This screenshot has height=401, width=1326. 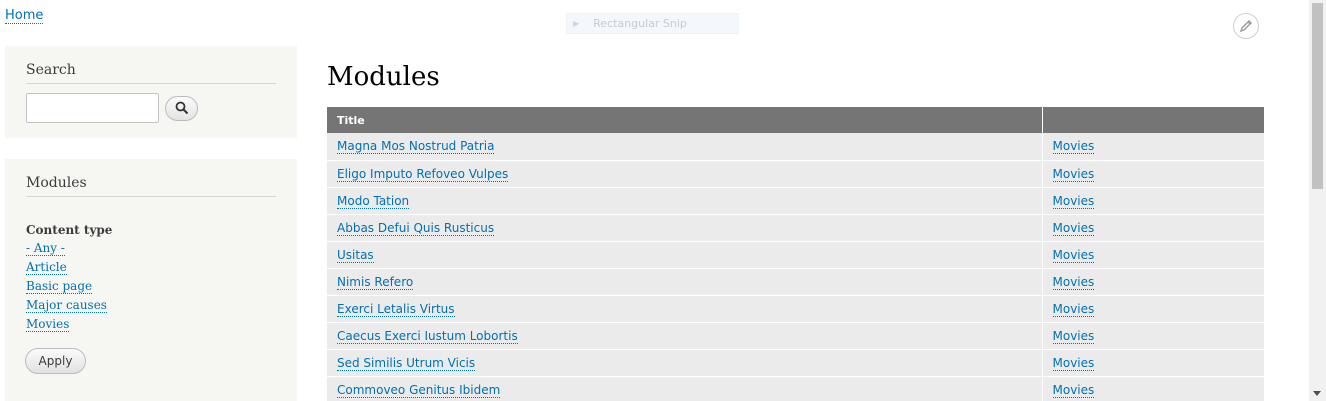 I want to click on node-title-link: Nimis Refero, so click(x=375, y=282).